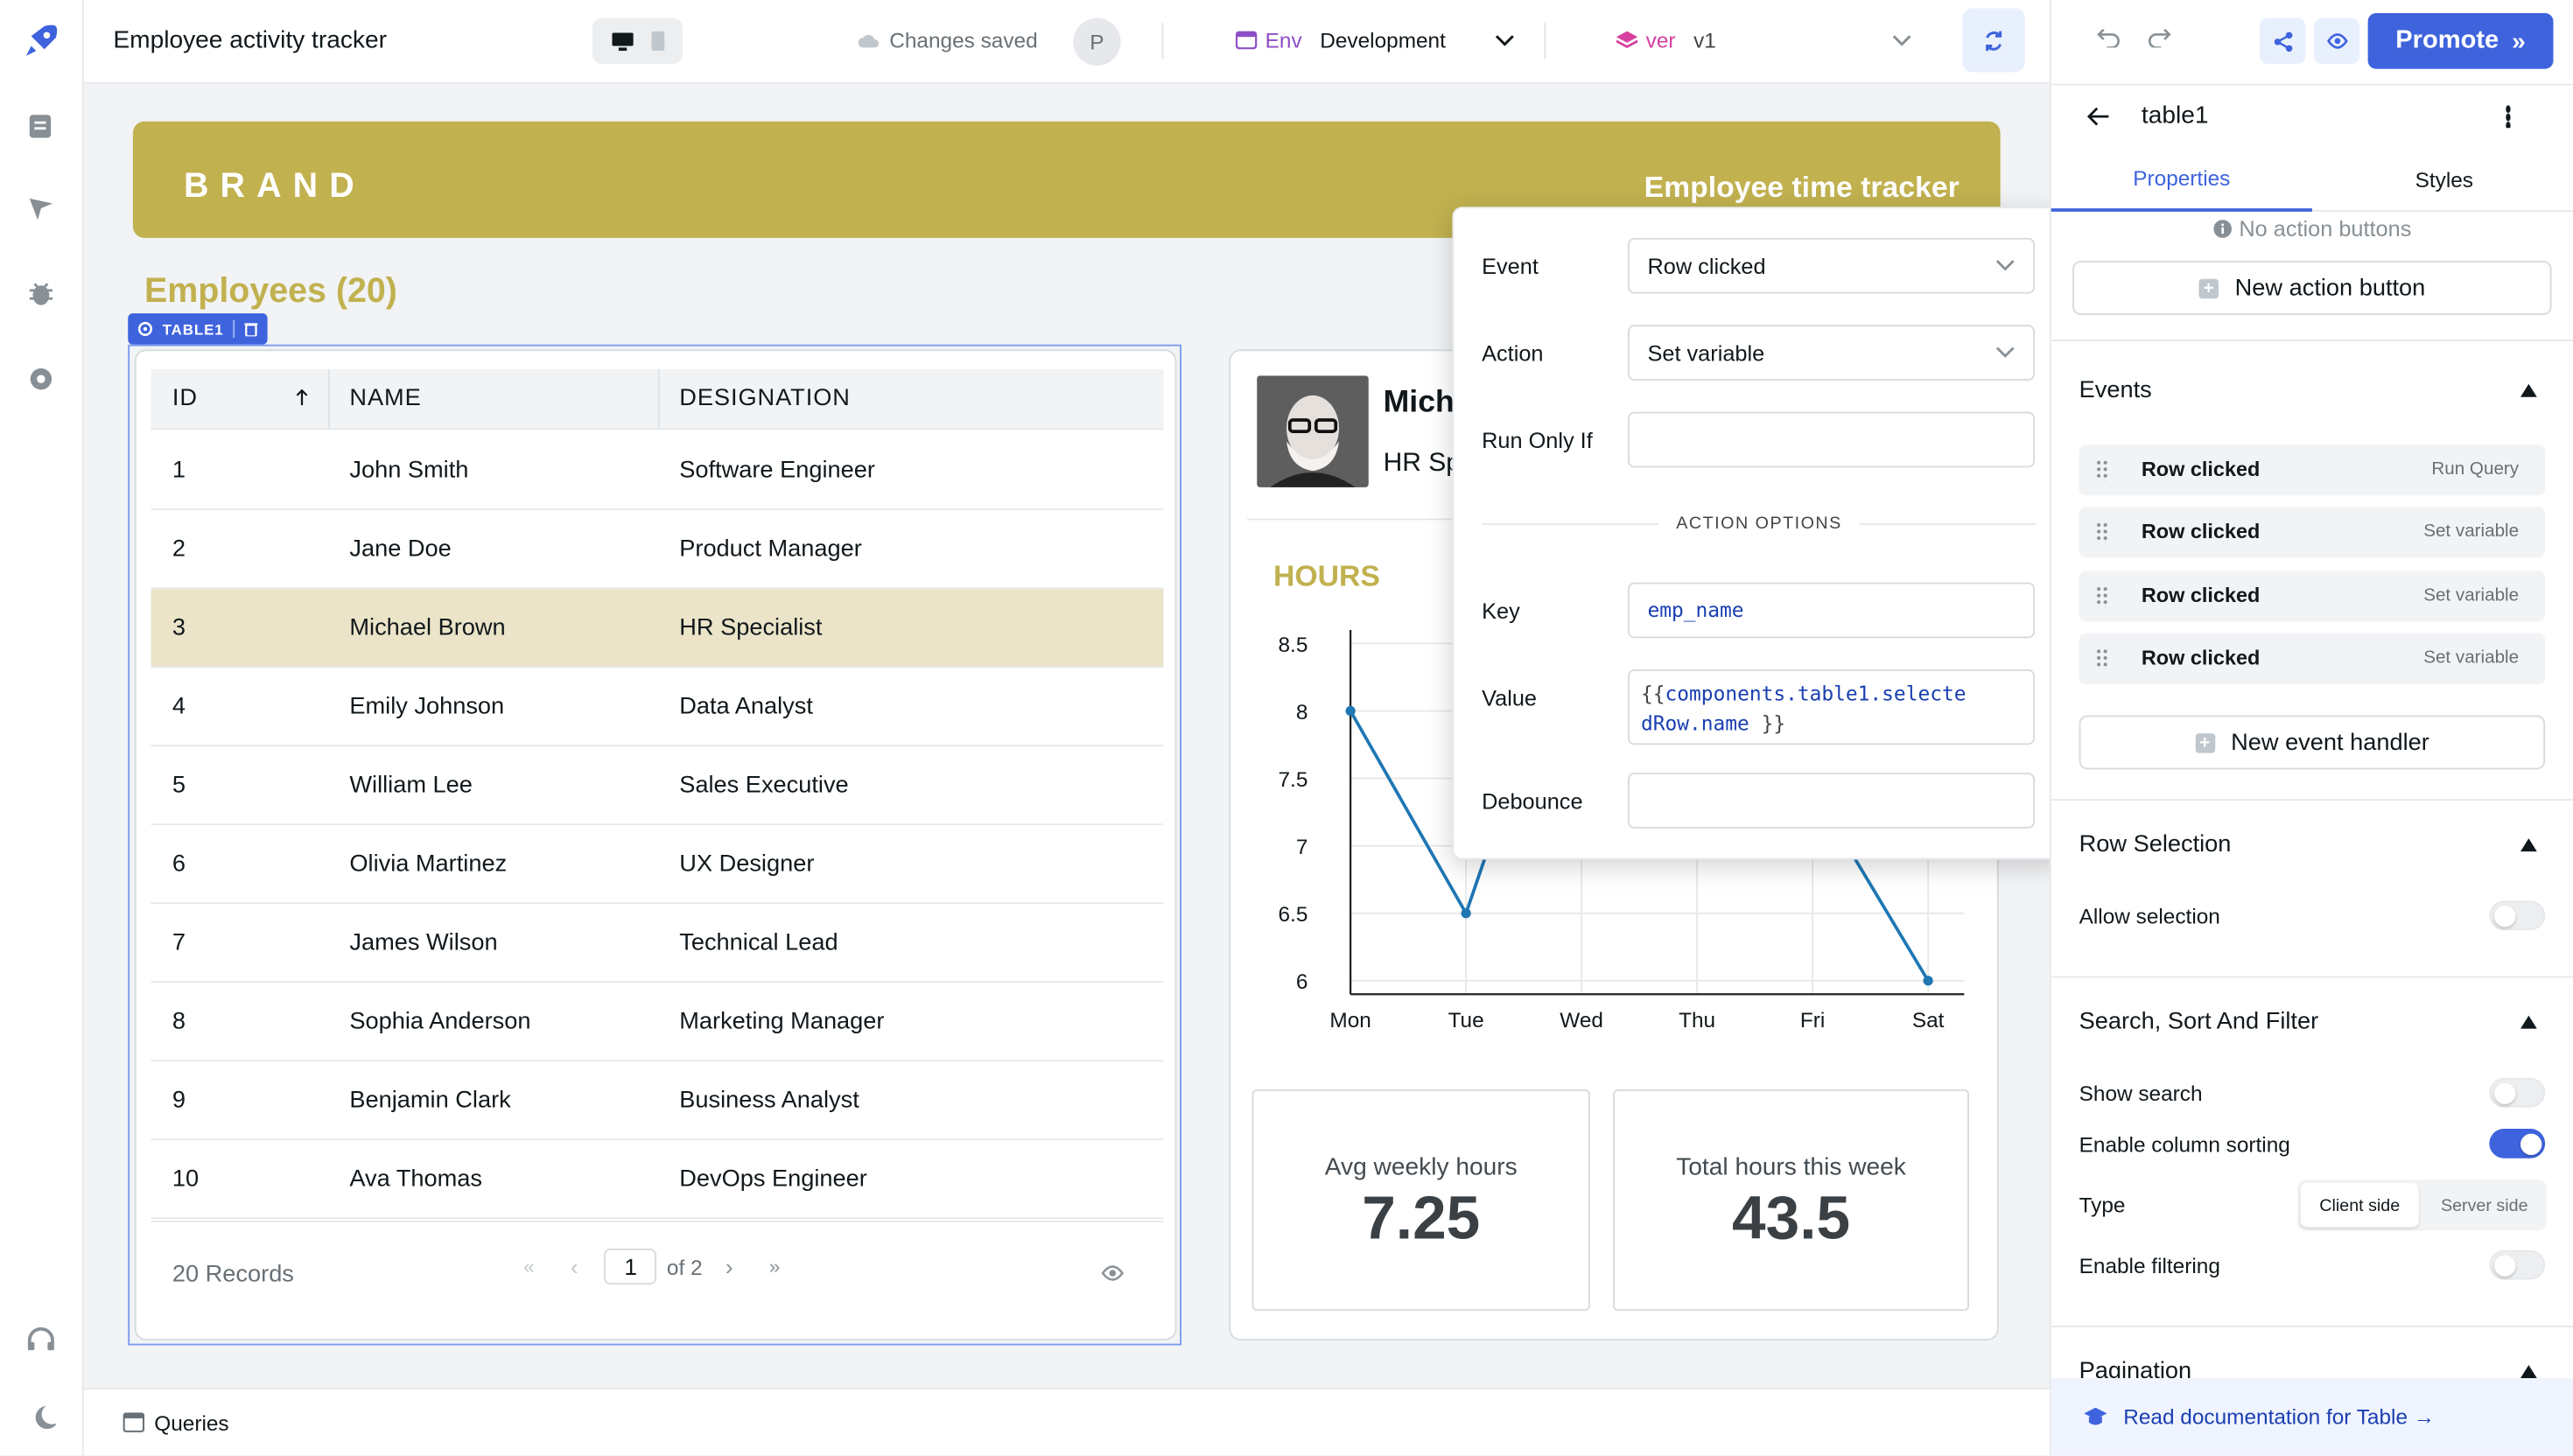  What do you see at coordinates (775, 1266) in the screenshot?
I see `last-page-icon: »` at bounding box center [775, 1266].